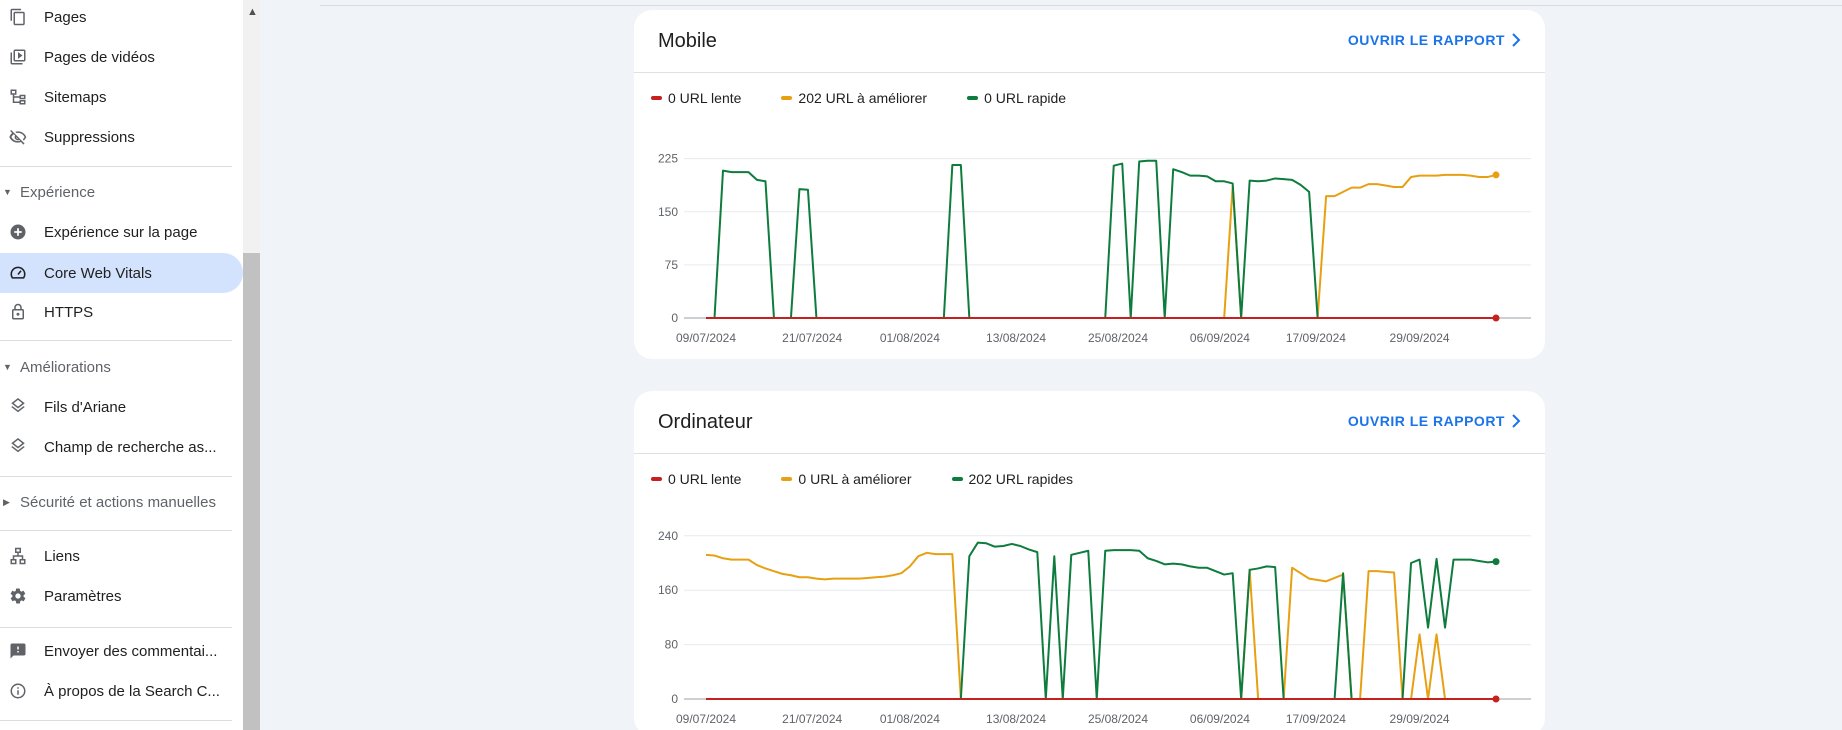 The image size is (1842, 730). I want to click on sitemap-icon, so click(18, 97).